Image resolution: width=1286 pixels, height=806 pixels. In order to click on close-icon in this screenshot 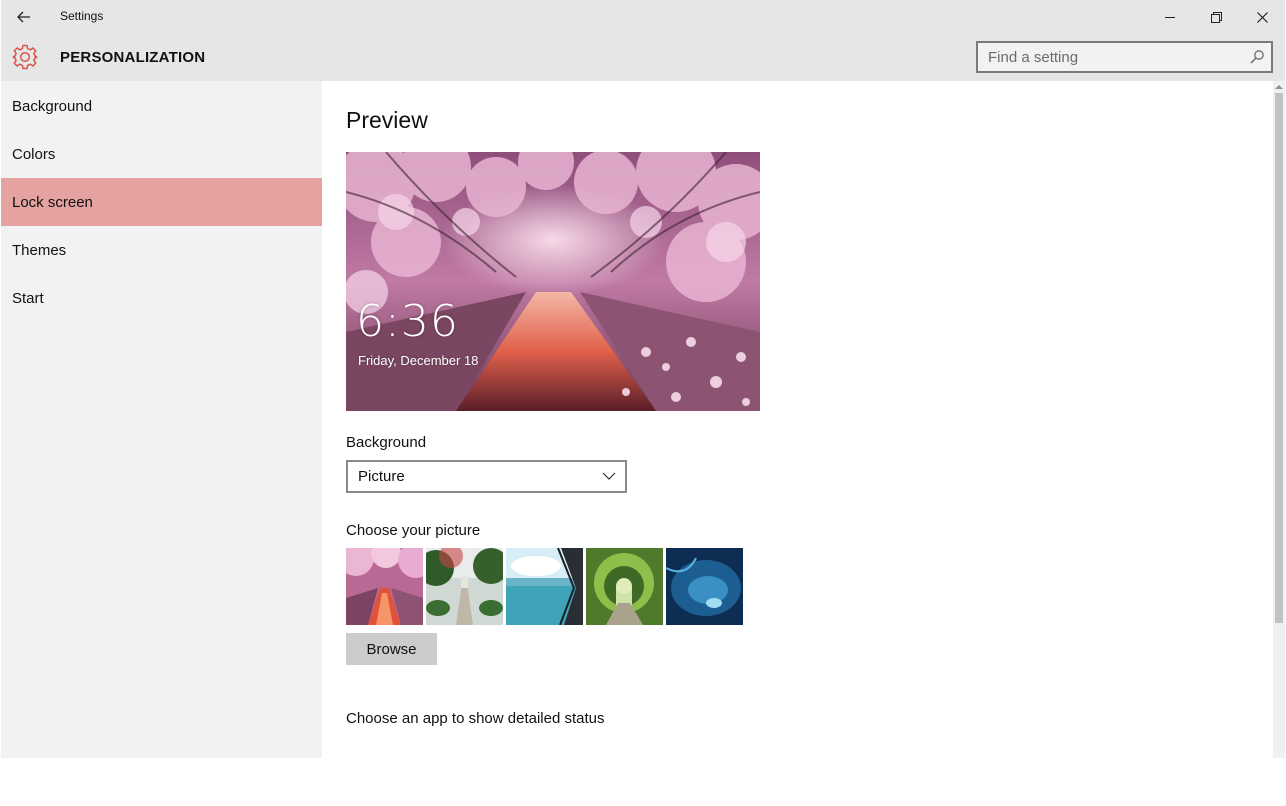, I will do `click(1262, 17)`.